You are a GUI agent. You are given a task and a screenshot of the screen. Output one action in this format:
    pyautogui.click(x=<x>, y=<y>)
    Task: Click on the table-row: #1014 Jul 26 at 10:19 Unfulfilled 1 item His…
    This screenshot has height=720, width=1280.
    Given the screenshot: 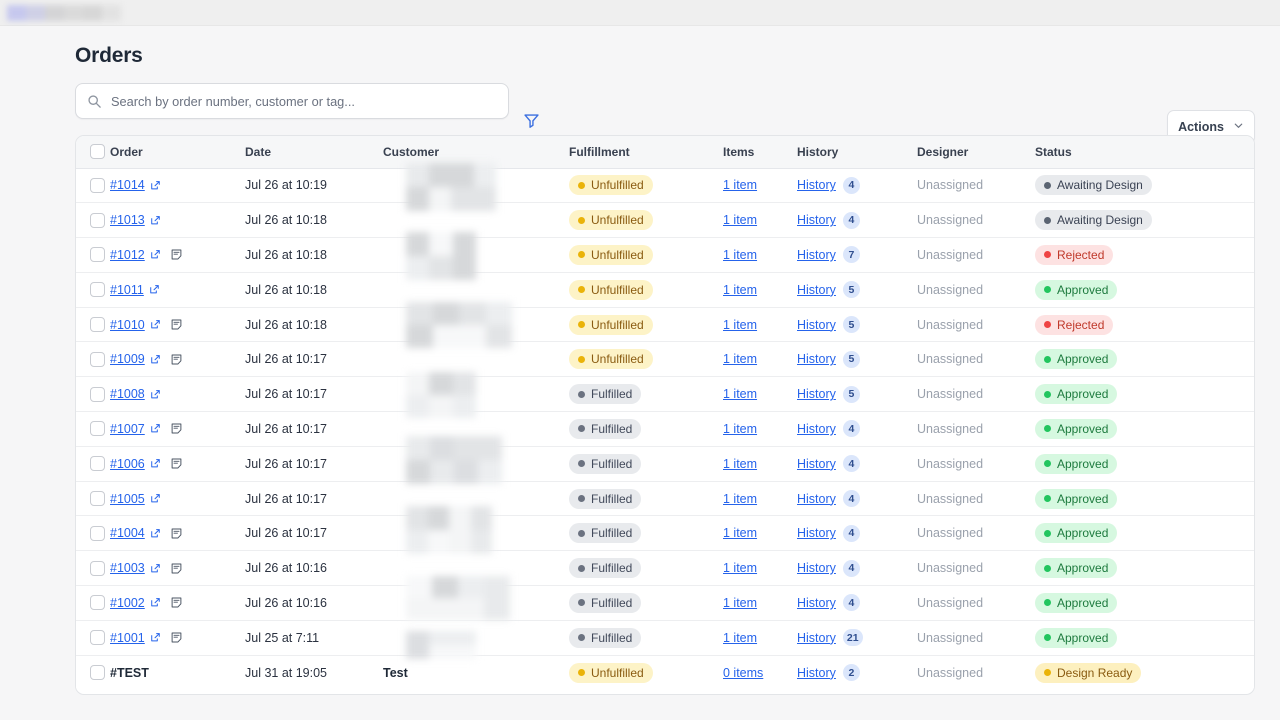 What is the action you would take?
    pyautogui.click(x=665, y=186)
    